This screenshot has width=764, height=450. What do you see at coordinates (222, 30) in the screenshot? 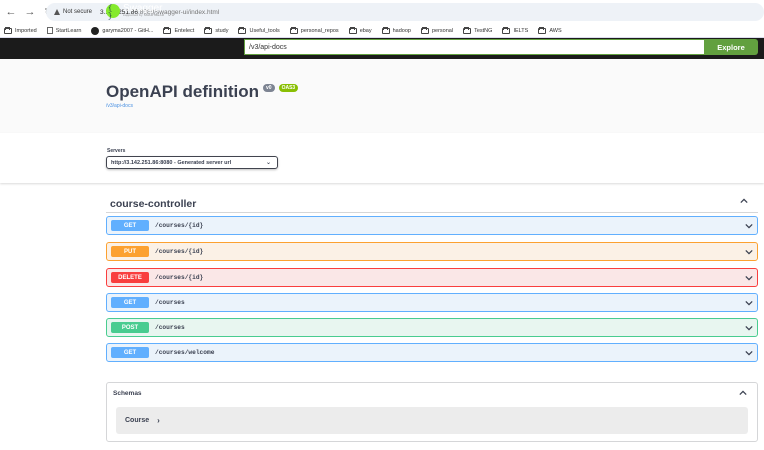
I see `bookmark-label: study` at bounding box center [222, 30].